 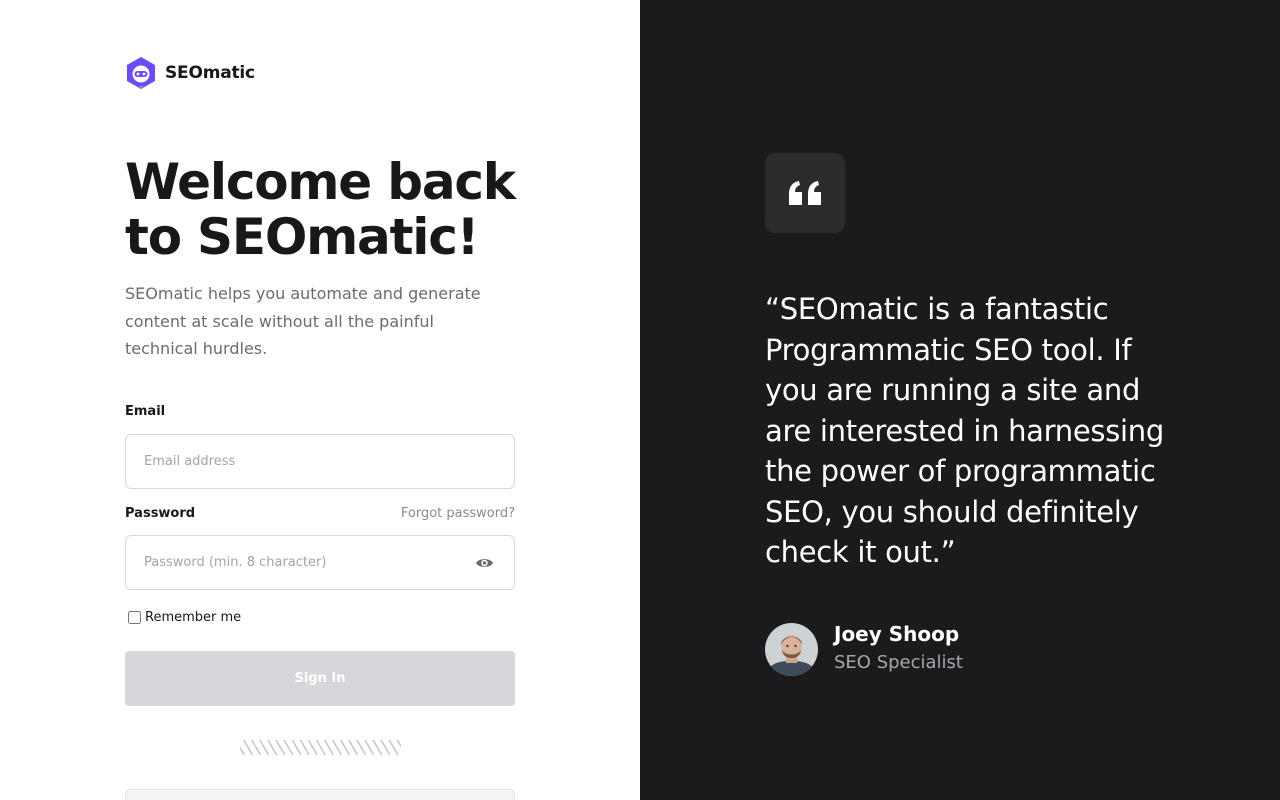 What do you see at coordinates (320, 678) in the screenshot?
I see `sign-in-button: Sign In` at bounding box center [320, 678].